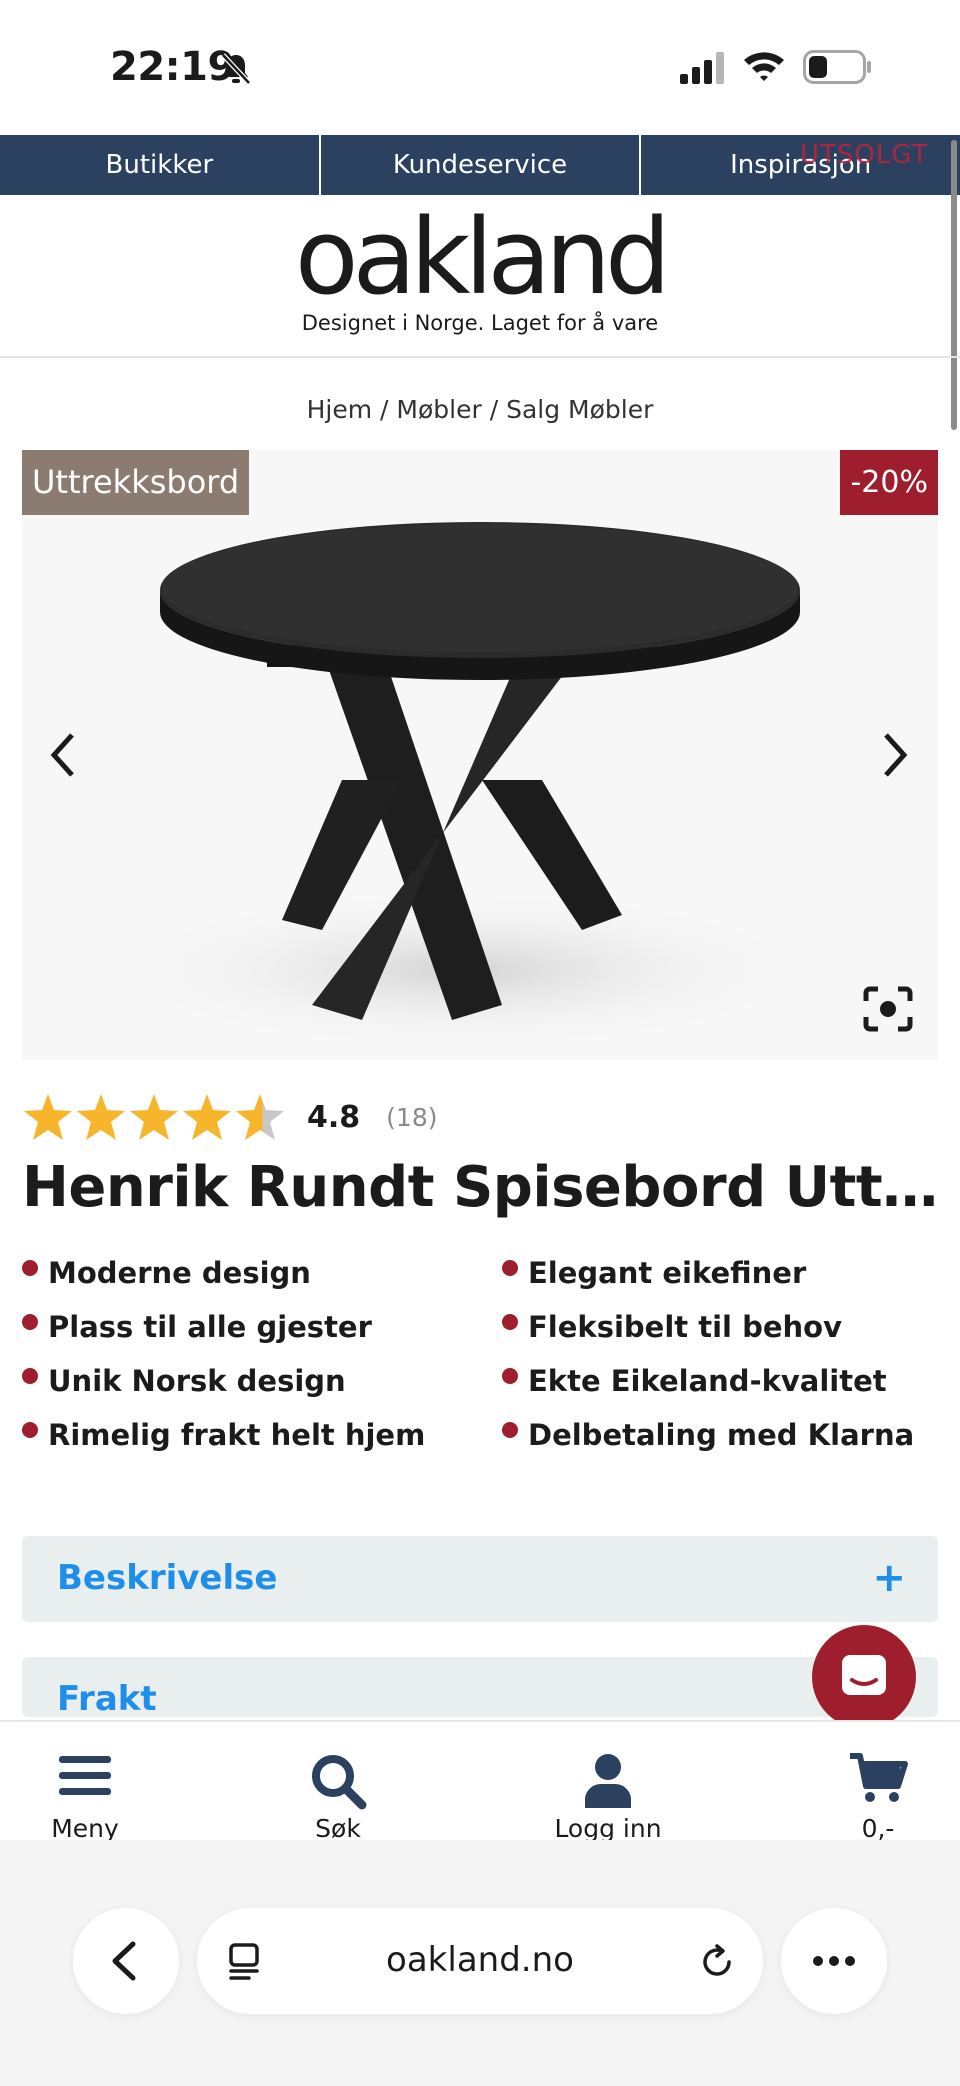 This screenshot has height=2086, width=960. I want to click on cart-total: 0,-, so click(878, 1828).